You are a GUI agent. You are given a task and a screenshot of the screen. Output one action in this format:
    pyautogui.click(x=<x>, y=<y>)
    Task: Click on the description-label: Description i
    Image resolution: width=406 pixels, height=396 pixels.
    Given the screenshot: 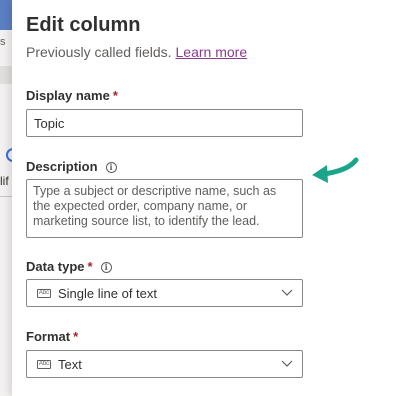 What is the action you would take?
    pyautogui.click(x=71, y=166)
    